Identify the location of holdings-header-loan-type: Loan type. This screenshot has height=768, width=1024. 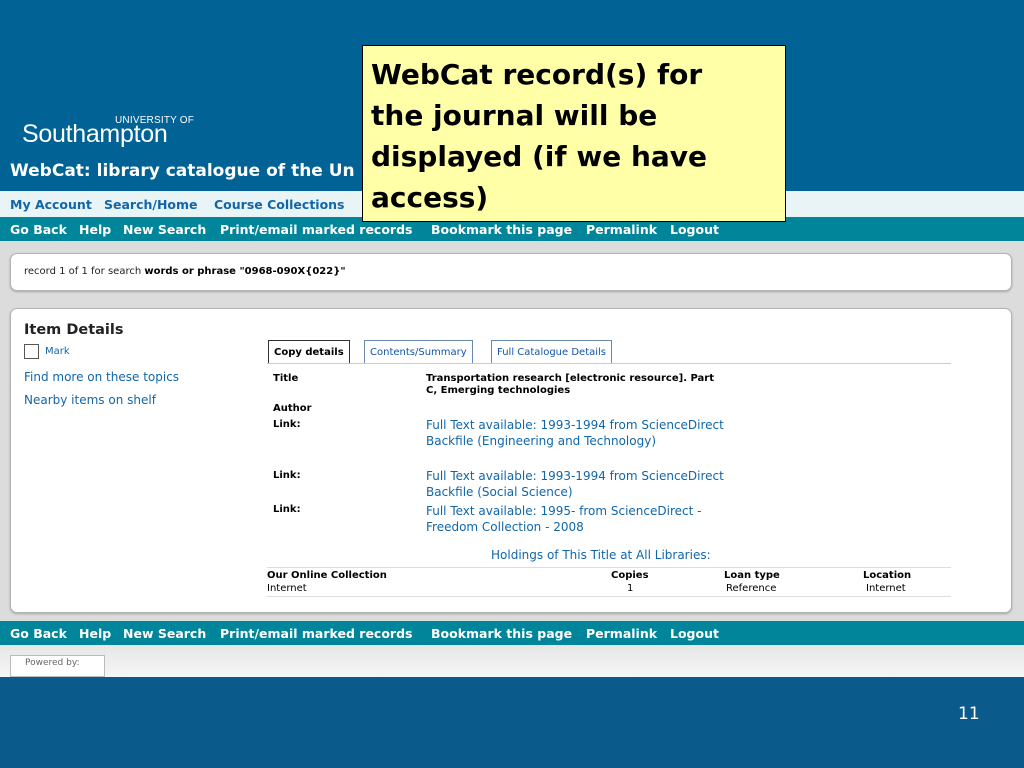
(752, 575).